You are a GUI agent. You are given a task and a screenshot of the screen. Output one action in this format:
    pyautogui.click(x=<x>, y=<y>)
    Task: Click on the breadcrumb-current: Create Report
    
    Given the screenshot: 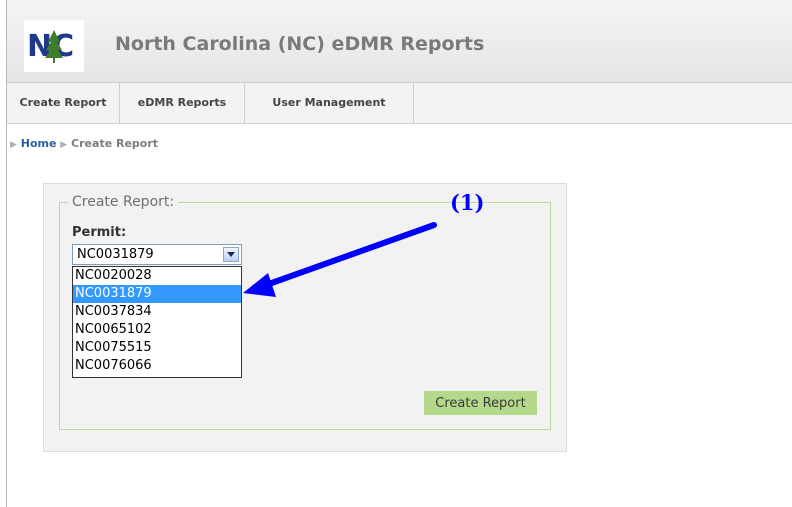 What is the action you would take?
    pyautogui.click(x=115, y=143)
    